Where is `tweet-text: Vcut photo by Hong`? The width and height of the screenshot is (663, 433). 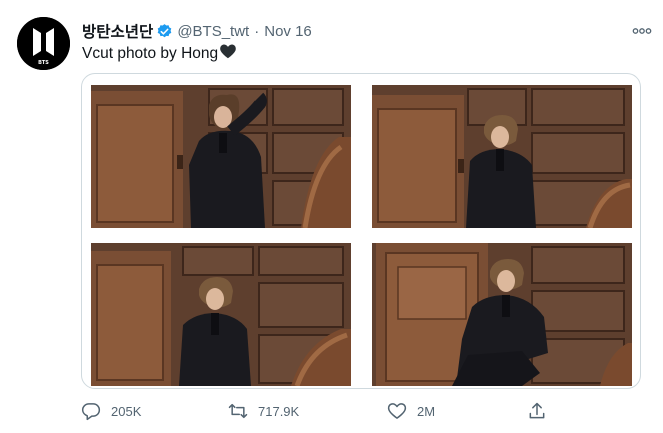 tweet-text: Vcut photo by Hong is located at coordinates (159, 53).